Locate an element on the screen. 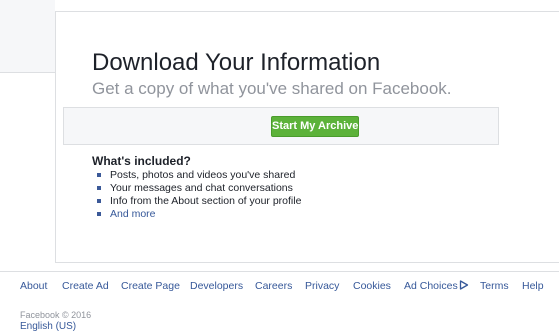  whats-included-heading: What's included? is located at coordinates (141, 161).